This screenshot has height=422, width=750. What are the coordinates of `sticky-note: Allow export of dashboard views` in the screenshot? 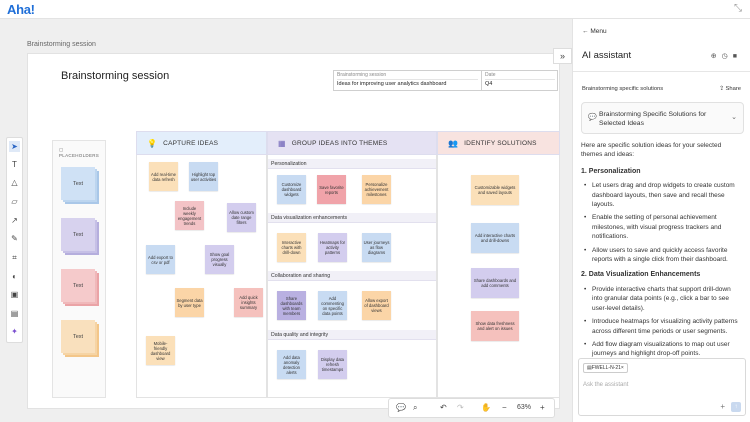 It's located at (376, 305).